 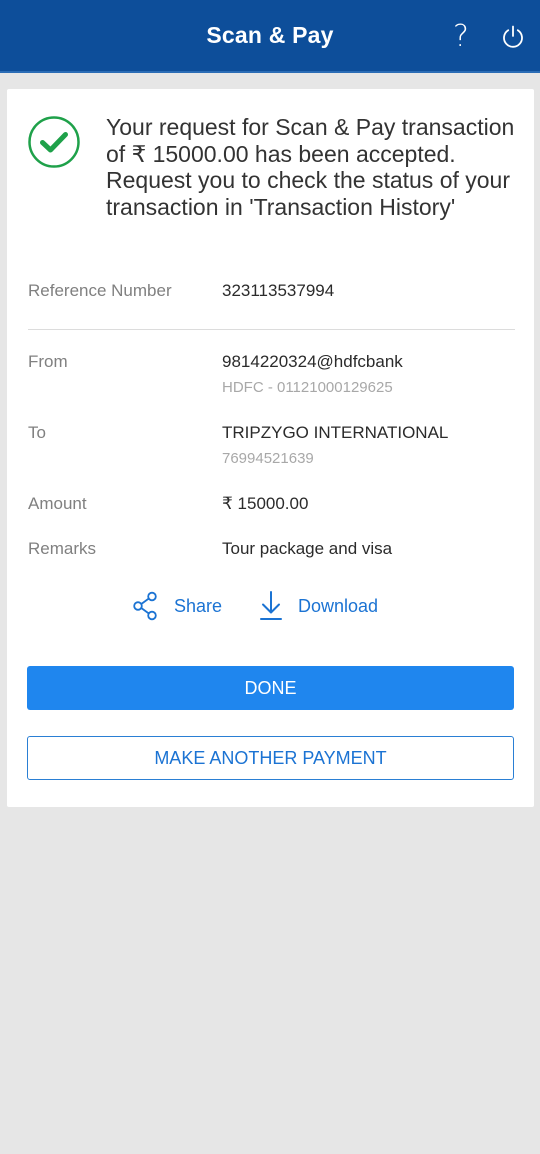 I want to click on power-icon, so click(x=513, y=37).